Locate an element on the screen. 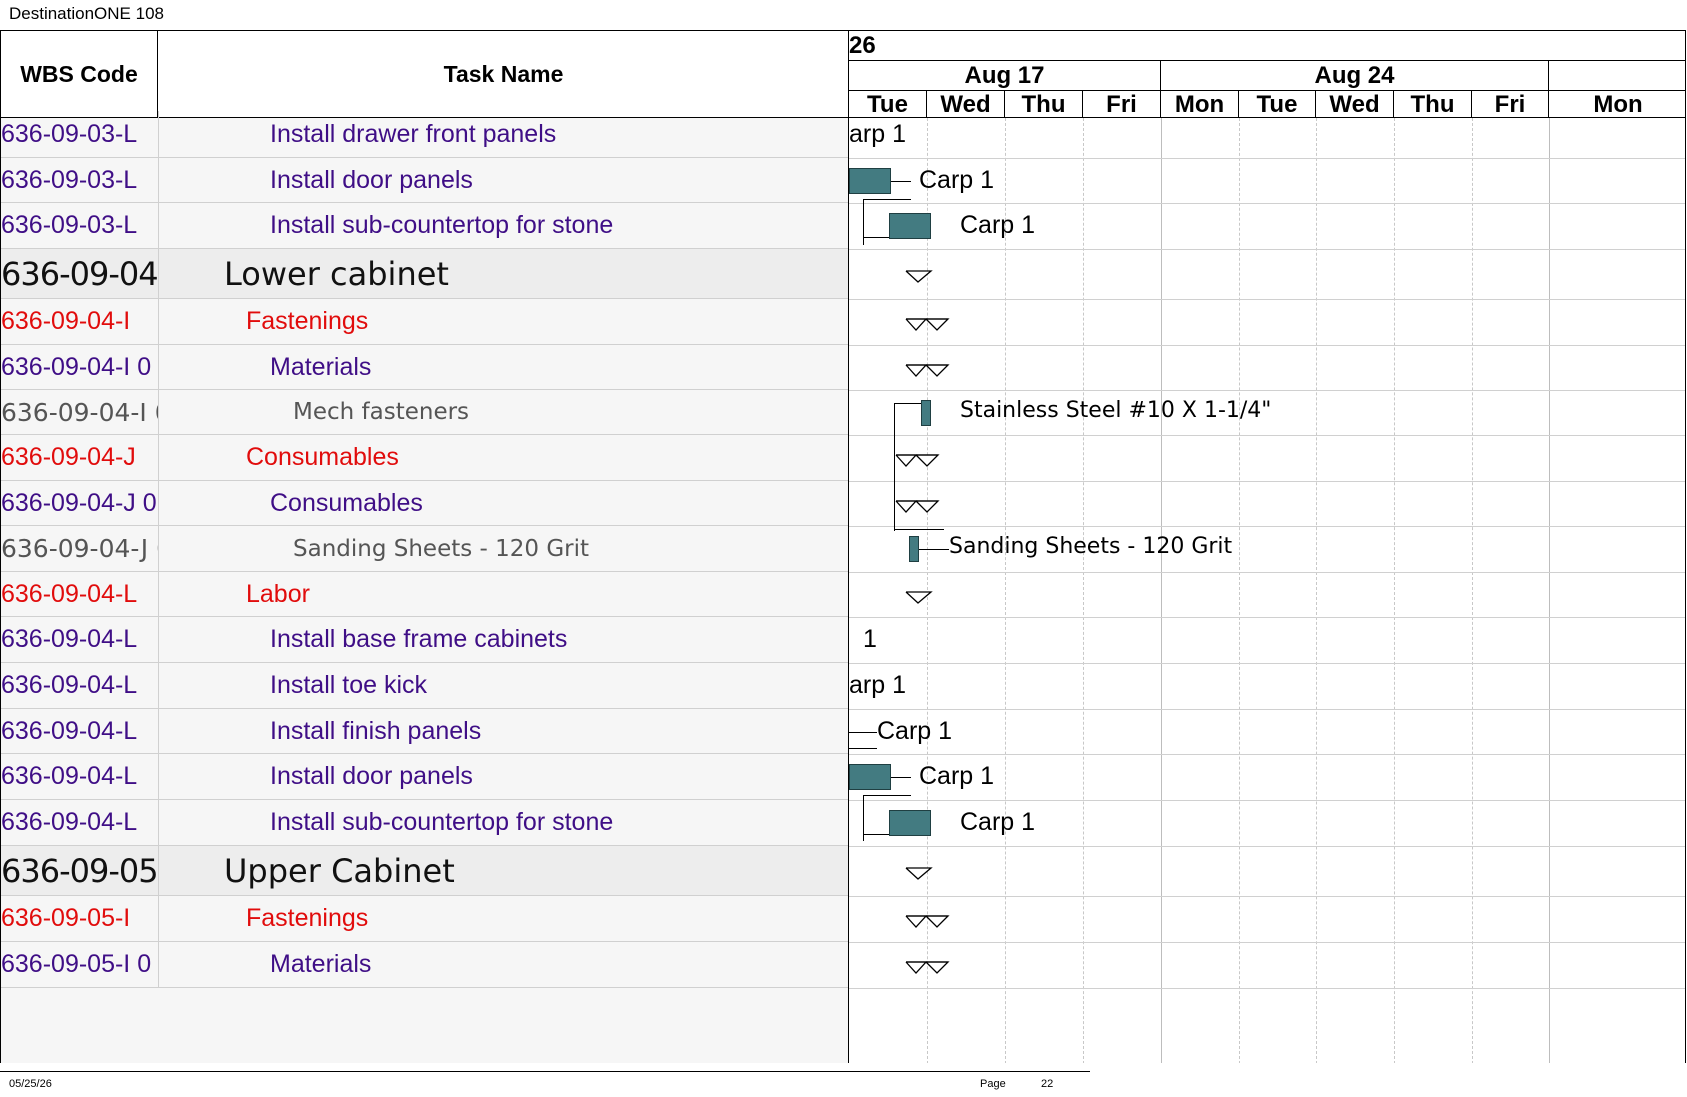 This screenshot has height=1097, width=1687. task-row: 636-09-04-I 0 Materials is located at coordinates (424, 367).